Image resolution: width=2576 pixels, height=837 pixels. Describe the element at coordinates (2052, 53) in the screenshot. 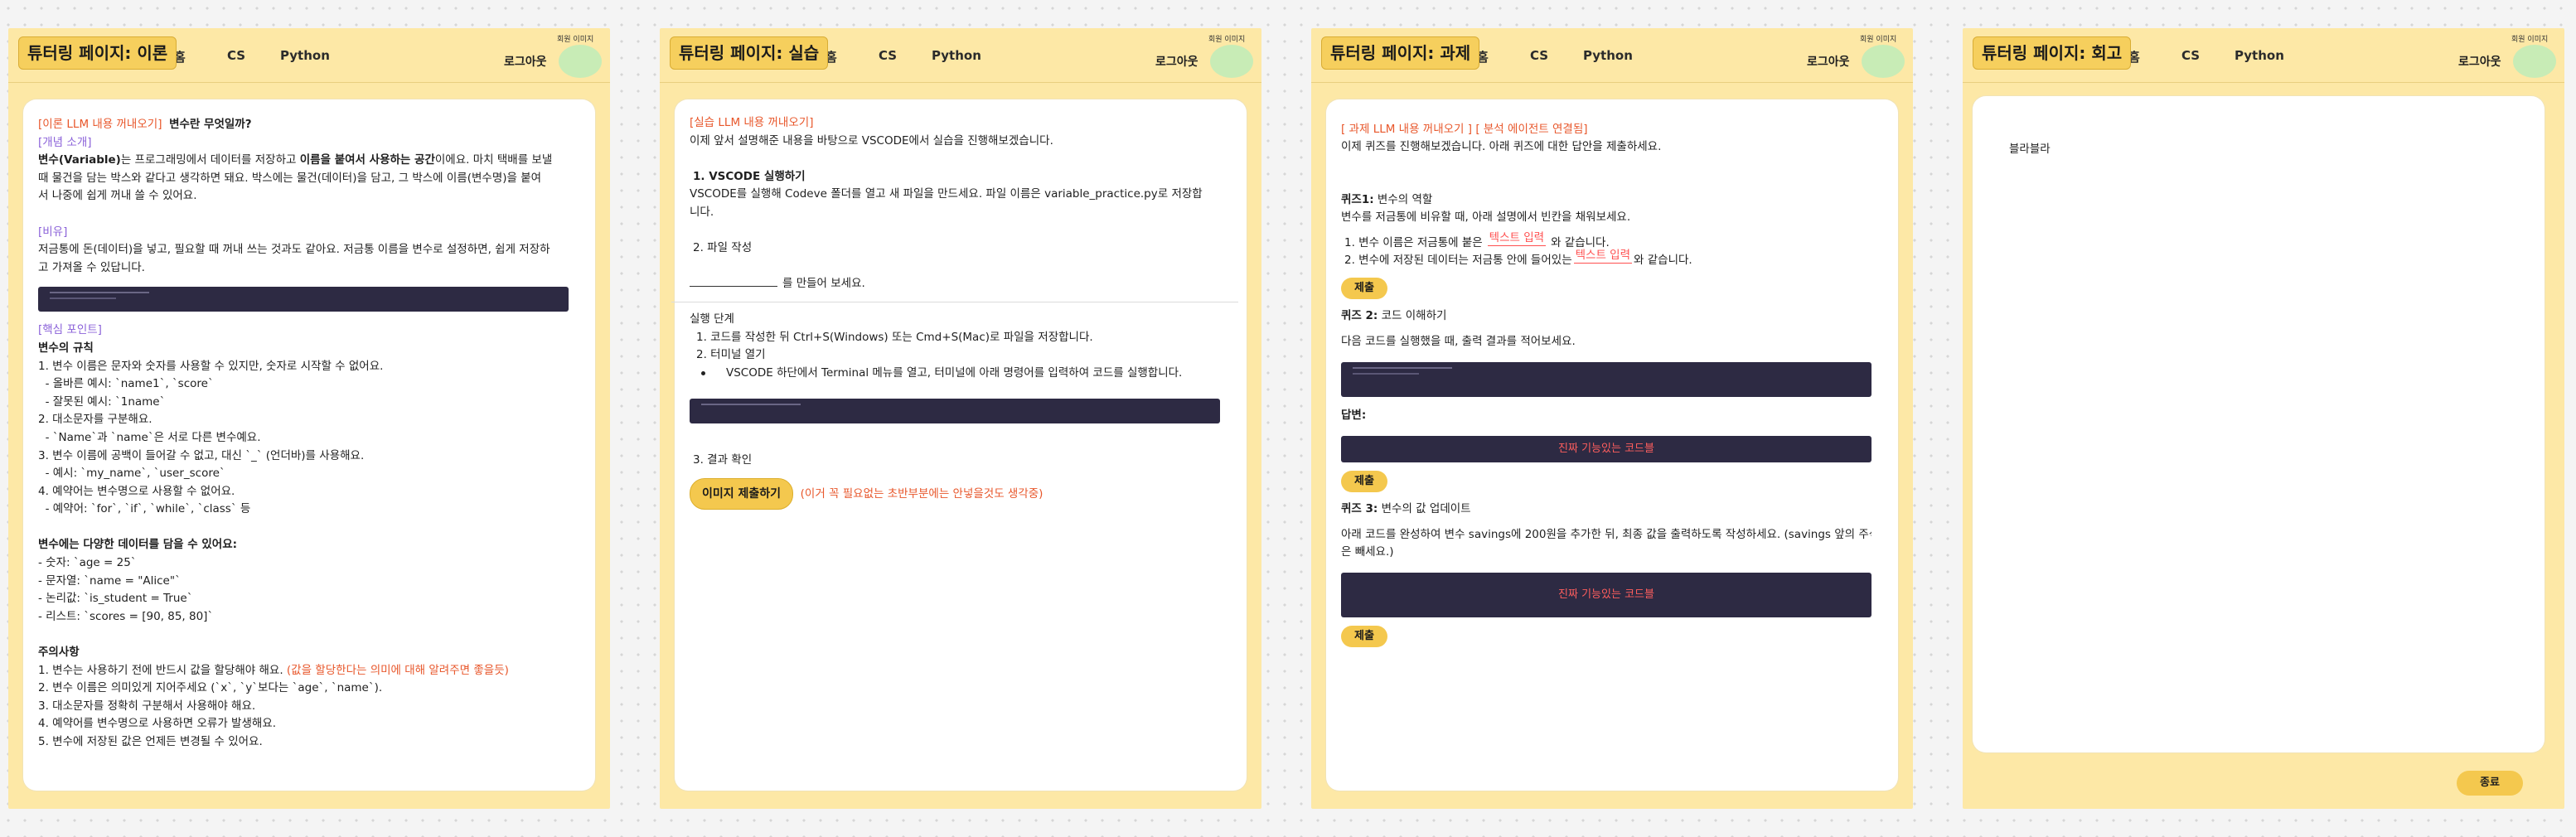

I see `page-title: 튜터링 페이지: 회고` at that location.